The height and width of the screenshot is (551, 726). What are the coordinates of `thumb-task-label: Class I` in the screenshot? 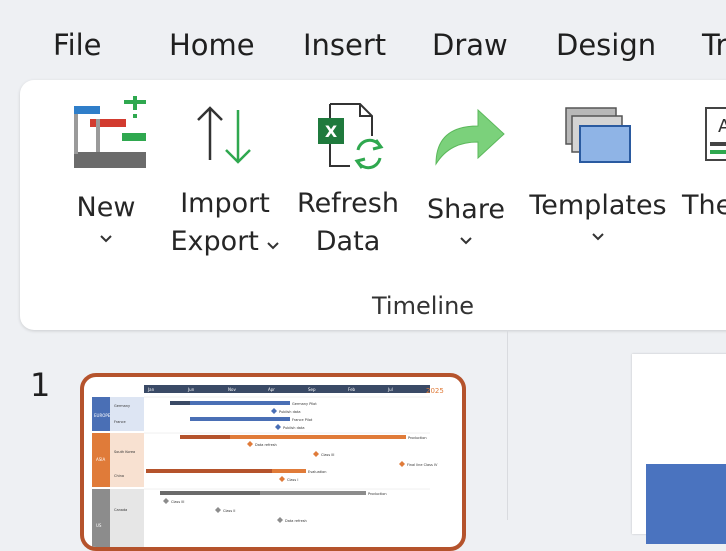 It's located at (292, 480).